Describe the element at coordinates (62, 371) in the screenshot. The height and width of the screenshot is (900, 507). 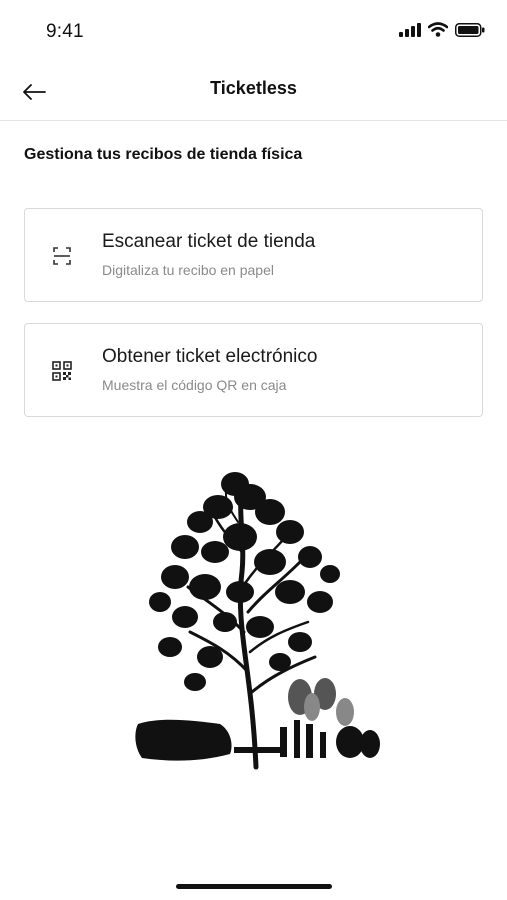
I see `qr-code-icon` at that location.